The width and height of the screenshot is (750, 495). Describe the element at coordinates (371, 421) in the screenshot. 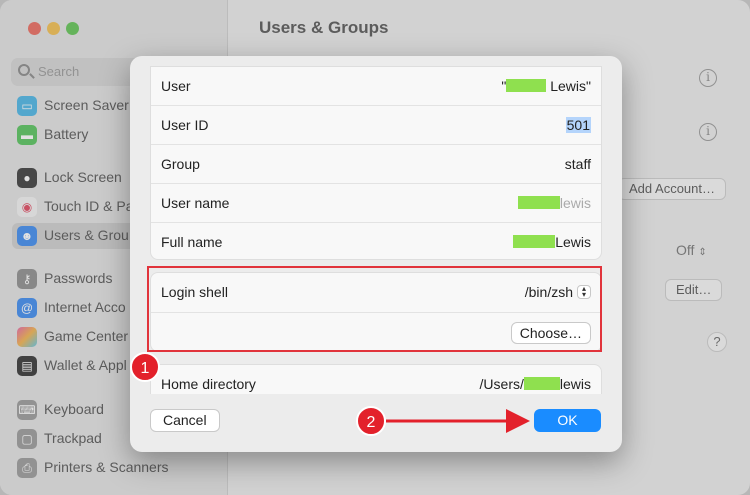

I see `step-badge-2: 2` at that location.